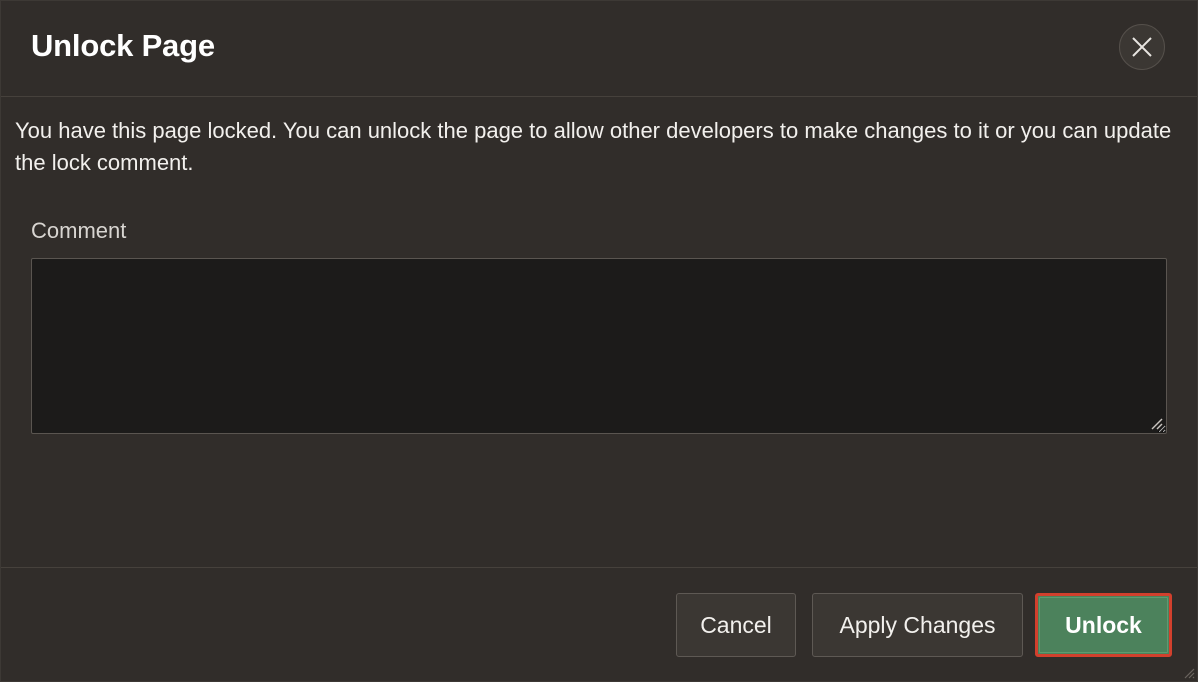 This screenshot has height=682, width=1198. I want to click on apply-changes-button: Apply Changes, so click(917, 625).